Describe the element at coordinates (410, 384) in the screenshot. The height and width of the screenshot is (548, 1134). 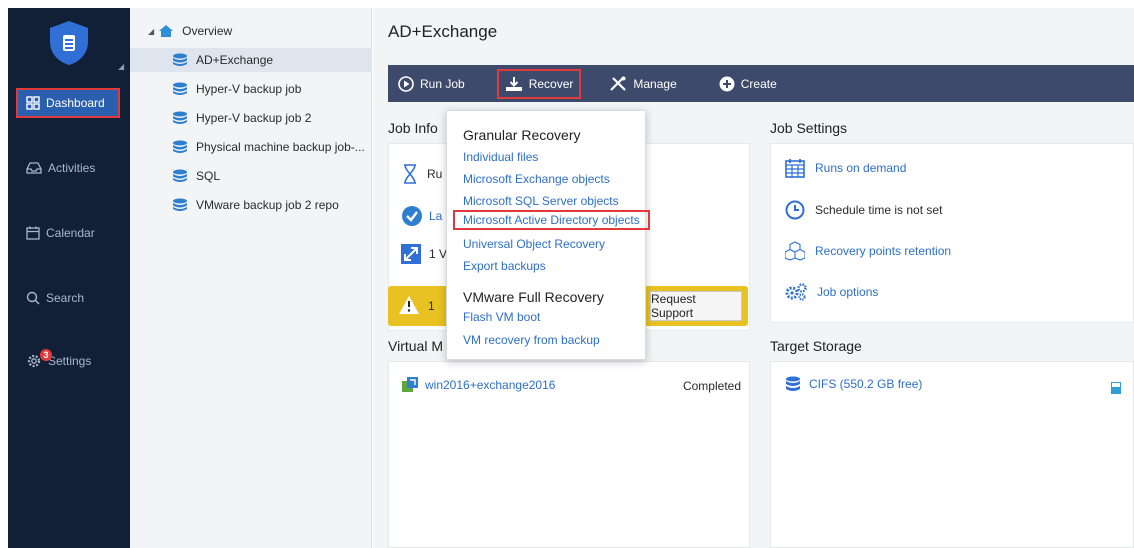
I see `vm-icon` at that location.